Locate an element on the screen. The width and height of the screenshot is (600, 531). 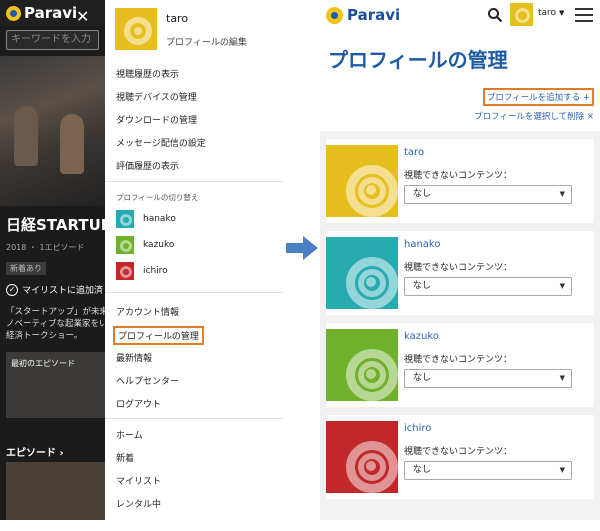
bg-search-input: キーワードを入力 is located at coordinates (52, 40).